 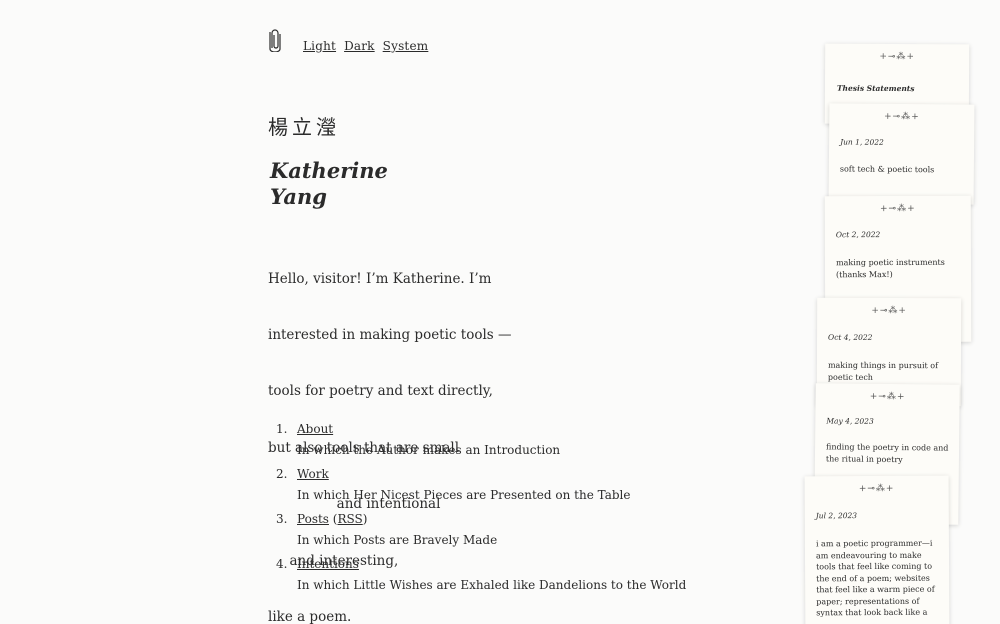 What do you see at coordinates (858, 235) in the screenshot?
I see `card-date: Oct 2, 2022` at bounding box center [858, 235].